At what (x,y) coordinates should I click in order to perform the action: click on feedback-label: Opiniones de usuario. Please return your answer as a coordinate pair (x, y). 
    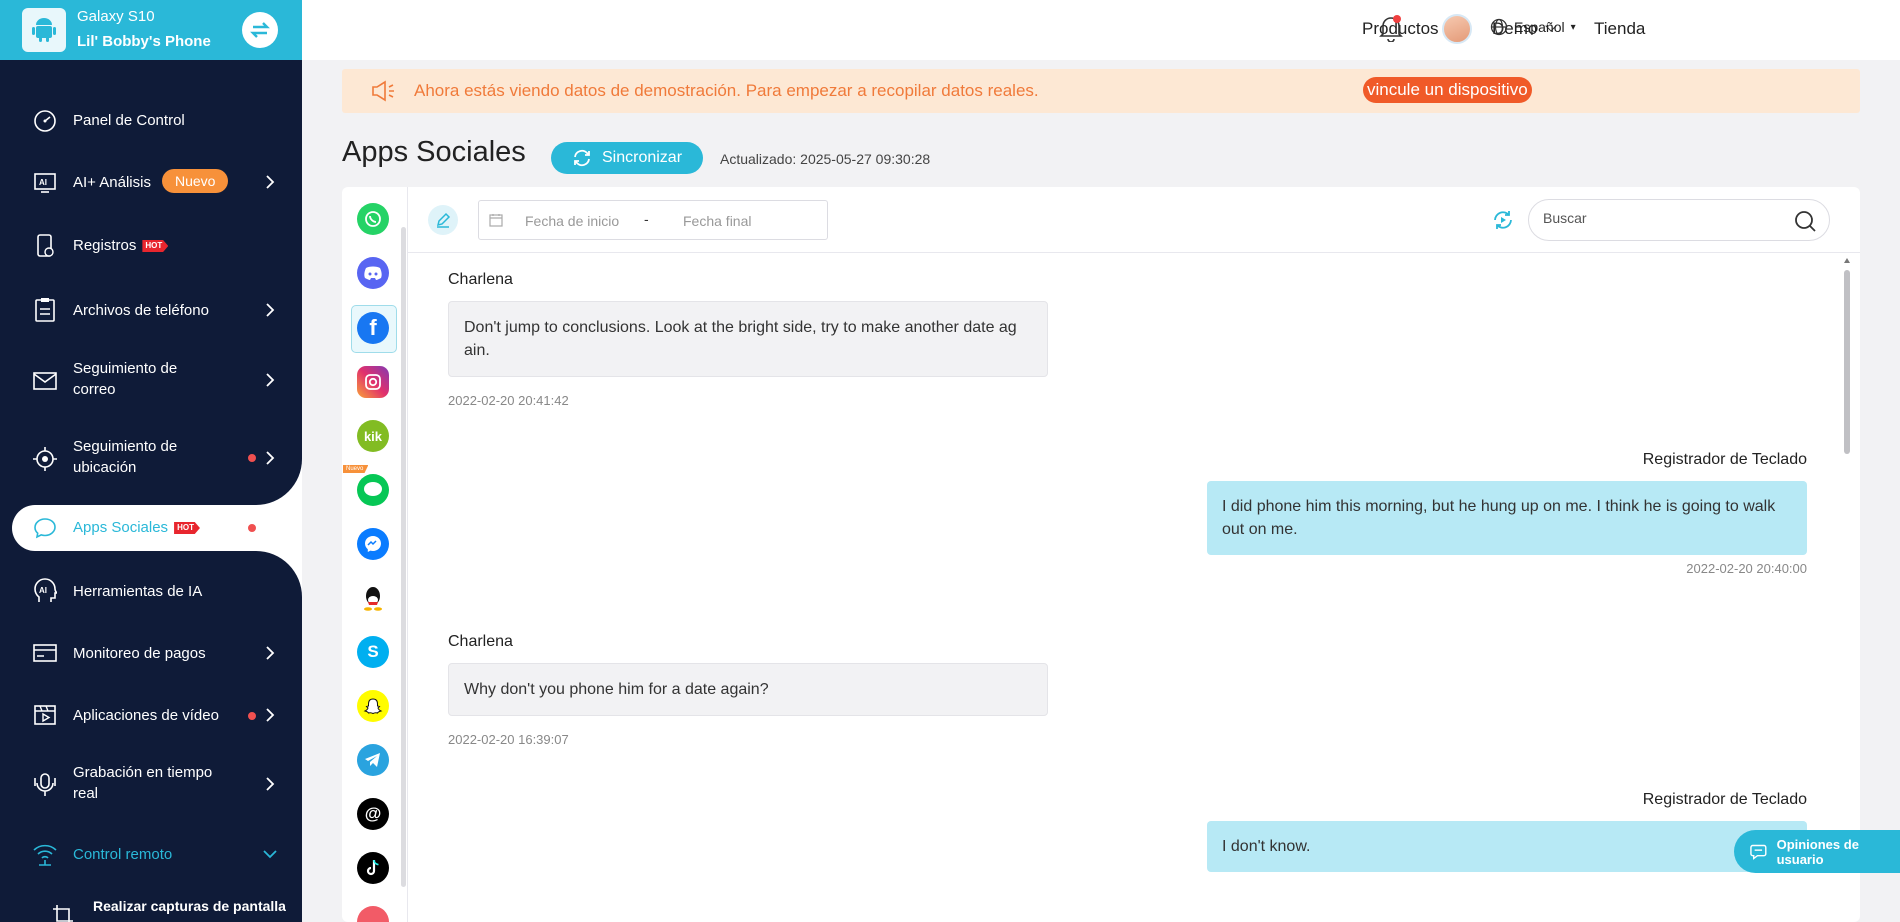
    Looking at the image, I should click on (1817, 851).